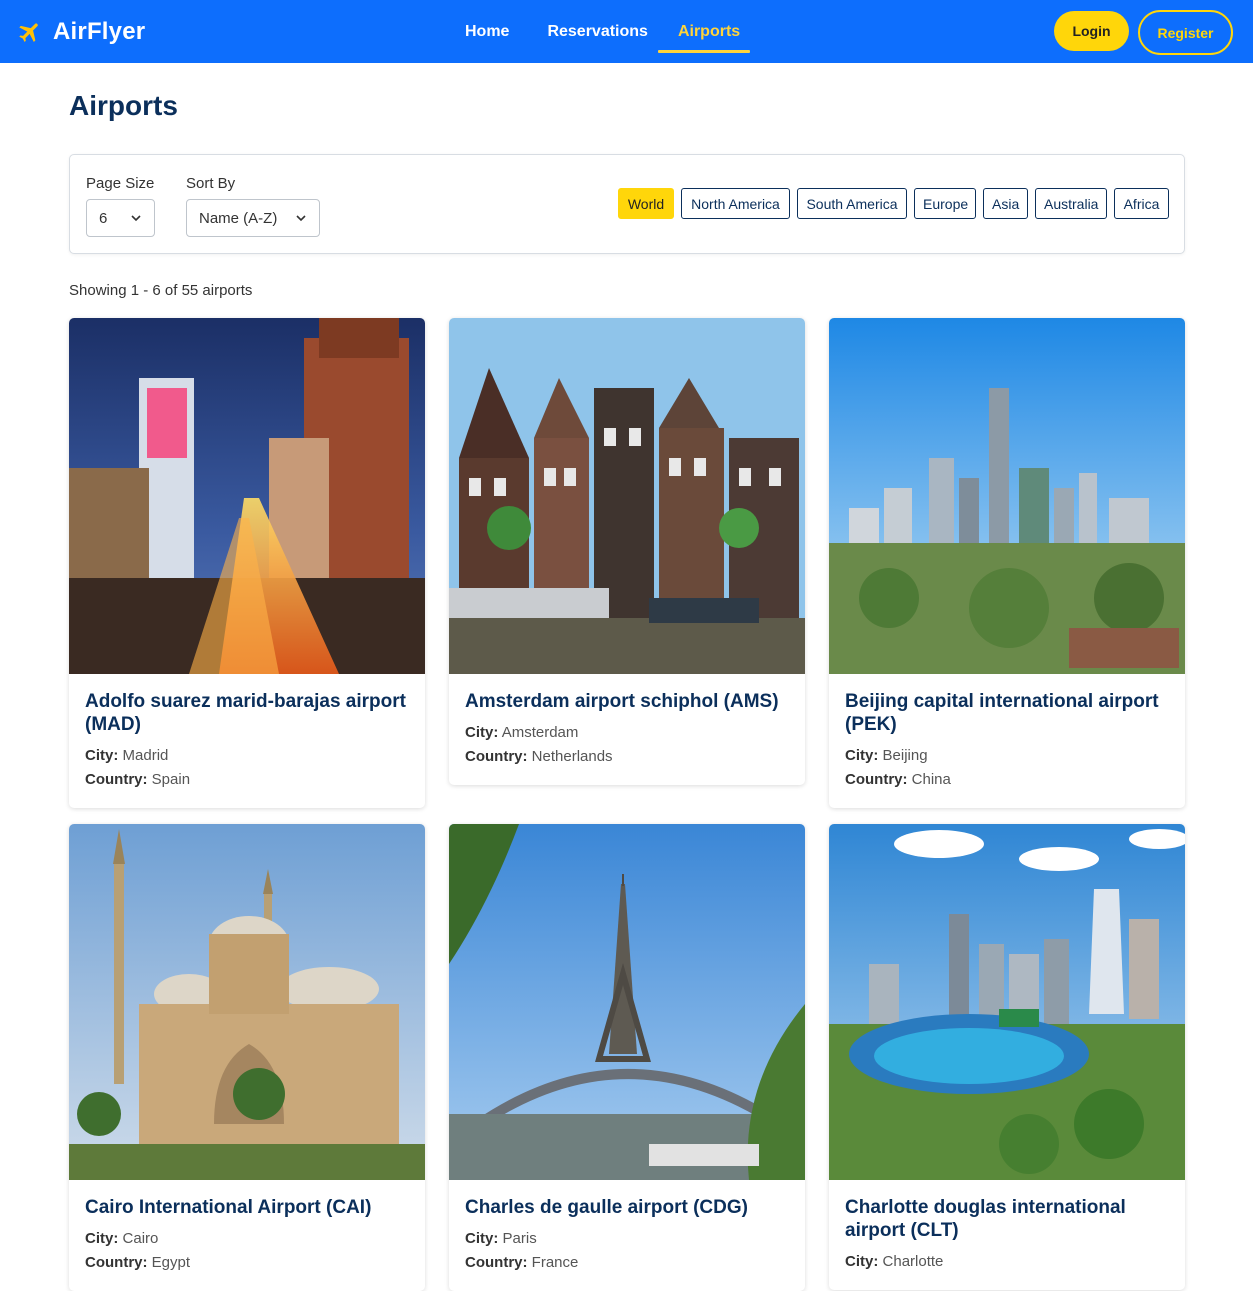 The height and width of the screenshot is (1291, 1253). Describe the element at coordinates (171, 779) in the screenshot. I see `country-value: Spain` at that location.